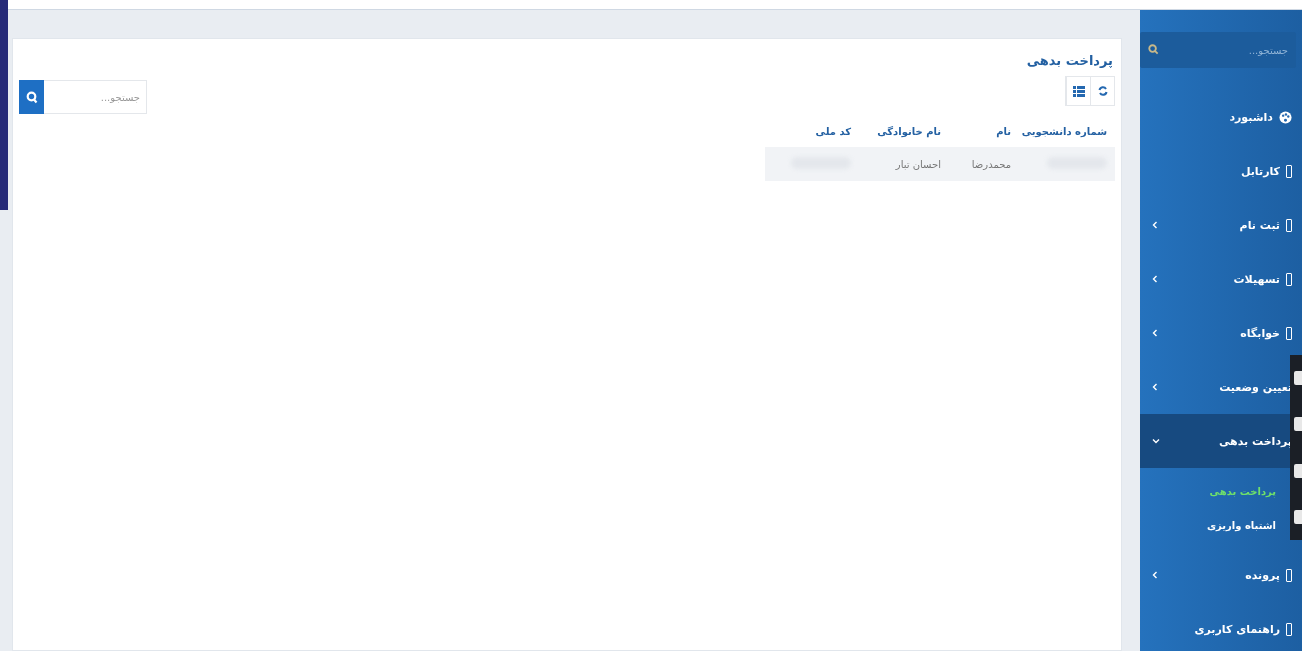 Image resolution: width=1302 pixels, height=651 pixels. I want to click on sidebar-item: خوابگاه, so click(1221, 333).